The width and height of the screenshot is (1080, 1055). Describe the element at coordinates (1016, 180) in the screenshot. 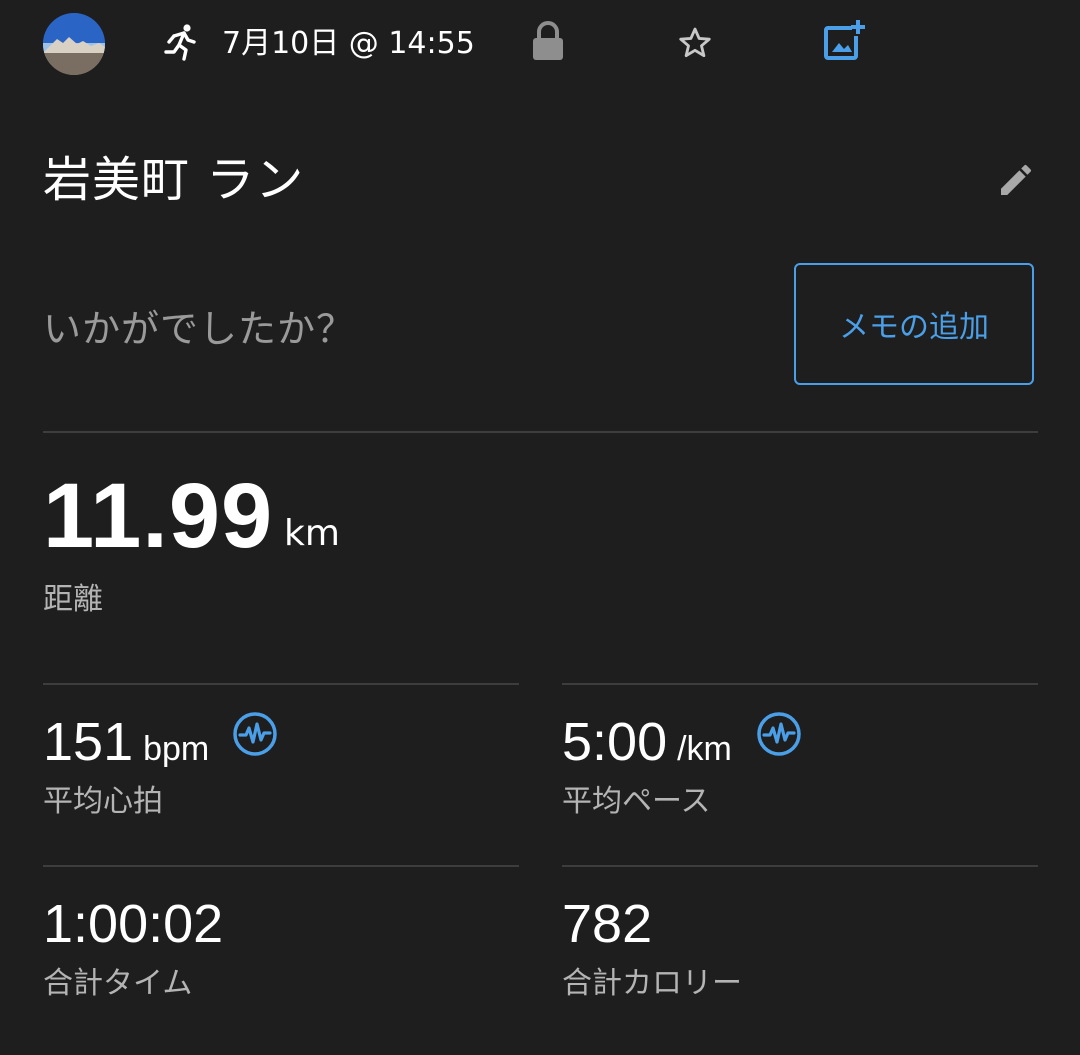

I see `pencil-icon` at that location.